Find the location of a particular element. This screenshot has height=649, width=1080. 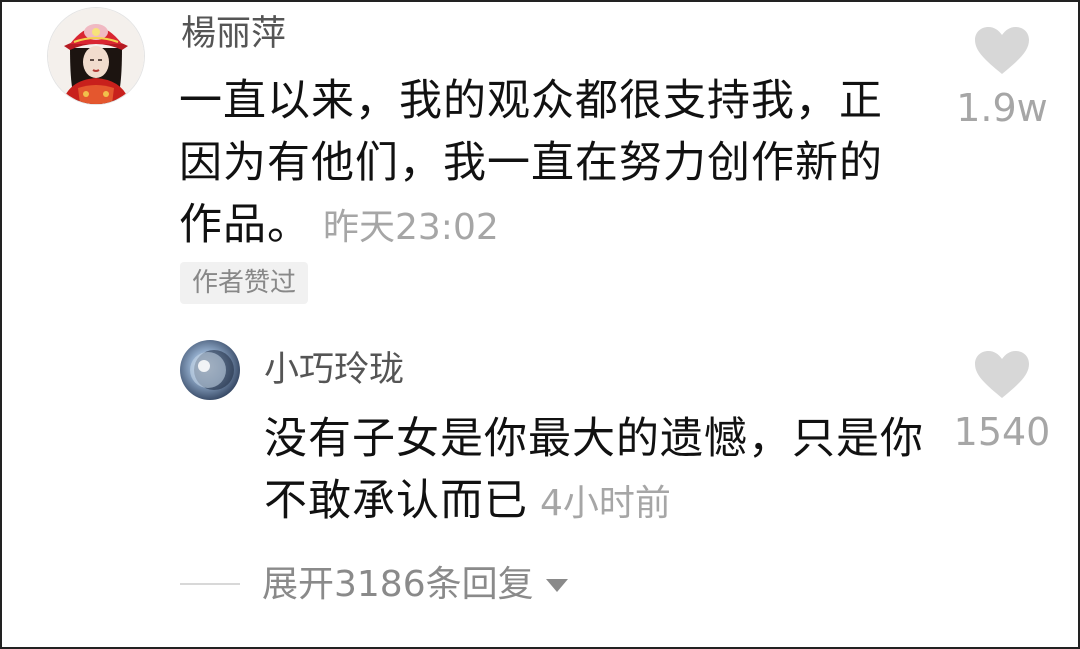

comment-timestamp: 昨天23:02 is located at coordinates (411, 227).